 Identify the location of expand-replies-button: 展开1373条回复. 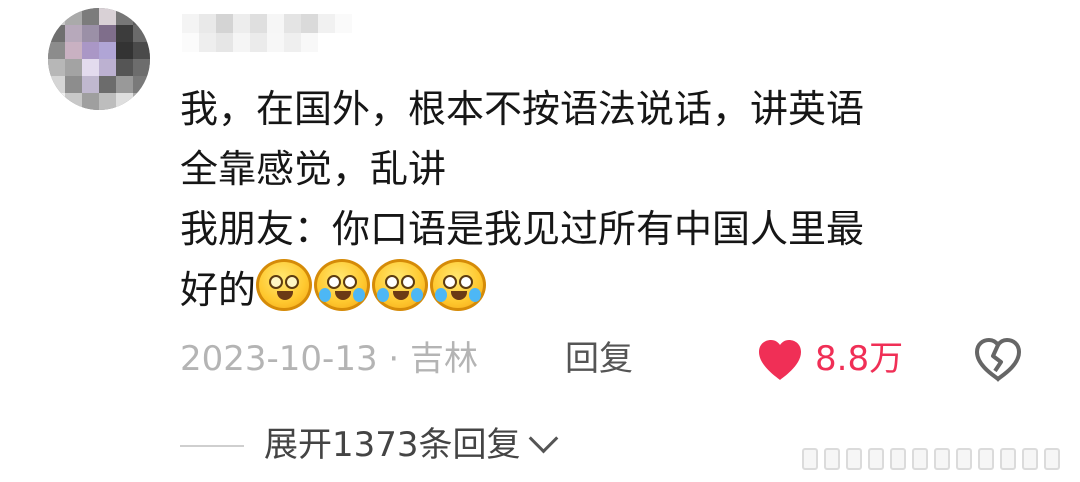
(411, 445).